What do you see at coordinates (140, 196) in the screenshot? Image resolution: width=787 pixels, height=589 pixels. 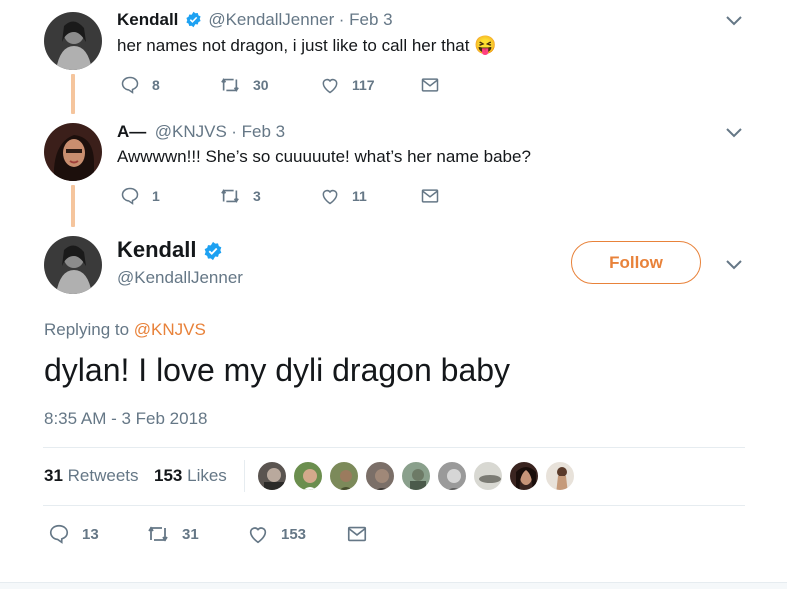 I see `reply2-reply-button: 1` at bounding box center [140, 196].